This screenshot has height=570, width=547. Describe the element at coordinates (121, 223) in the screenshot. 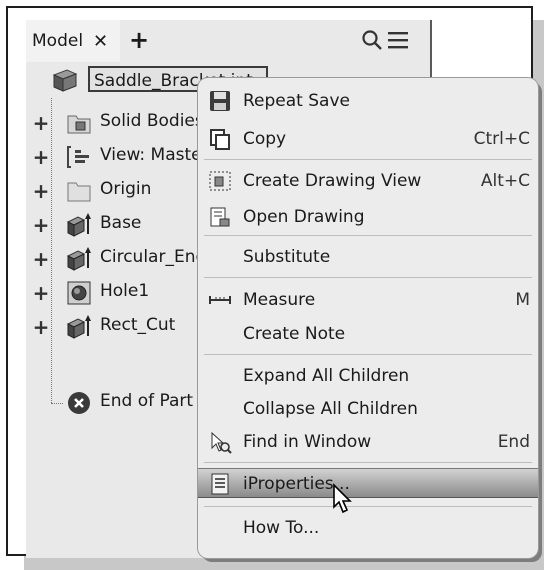

I see `tree-item-label: Base` at that location.